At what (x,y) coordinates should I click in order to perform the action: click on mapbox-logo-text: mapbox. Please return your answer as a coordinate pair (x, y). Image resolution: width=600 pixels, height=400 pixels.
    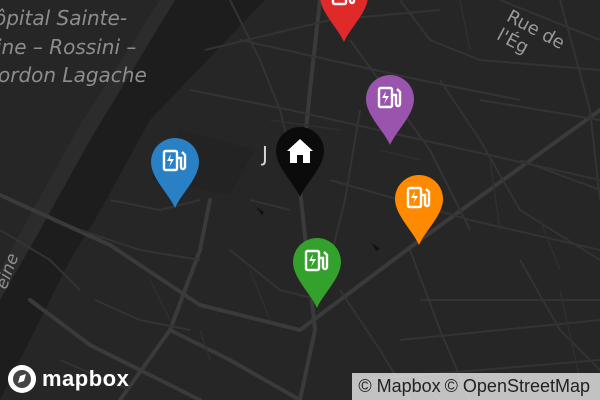
    Looking at the image, I should click on (86, 378).